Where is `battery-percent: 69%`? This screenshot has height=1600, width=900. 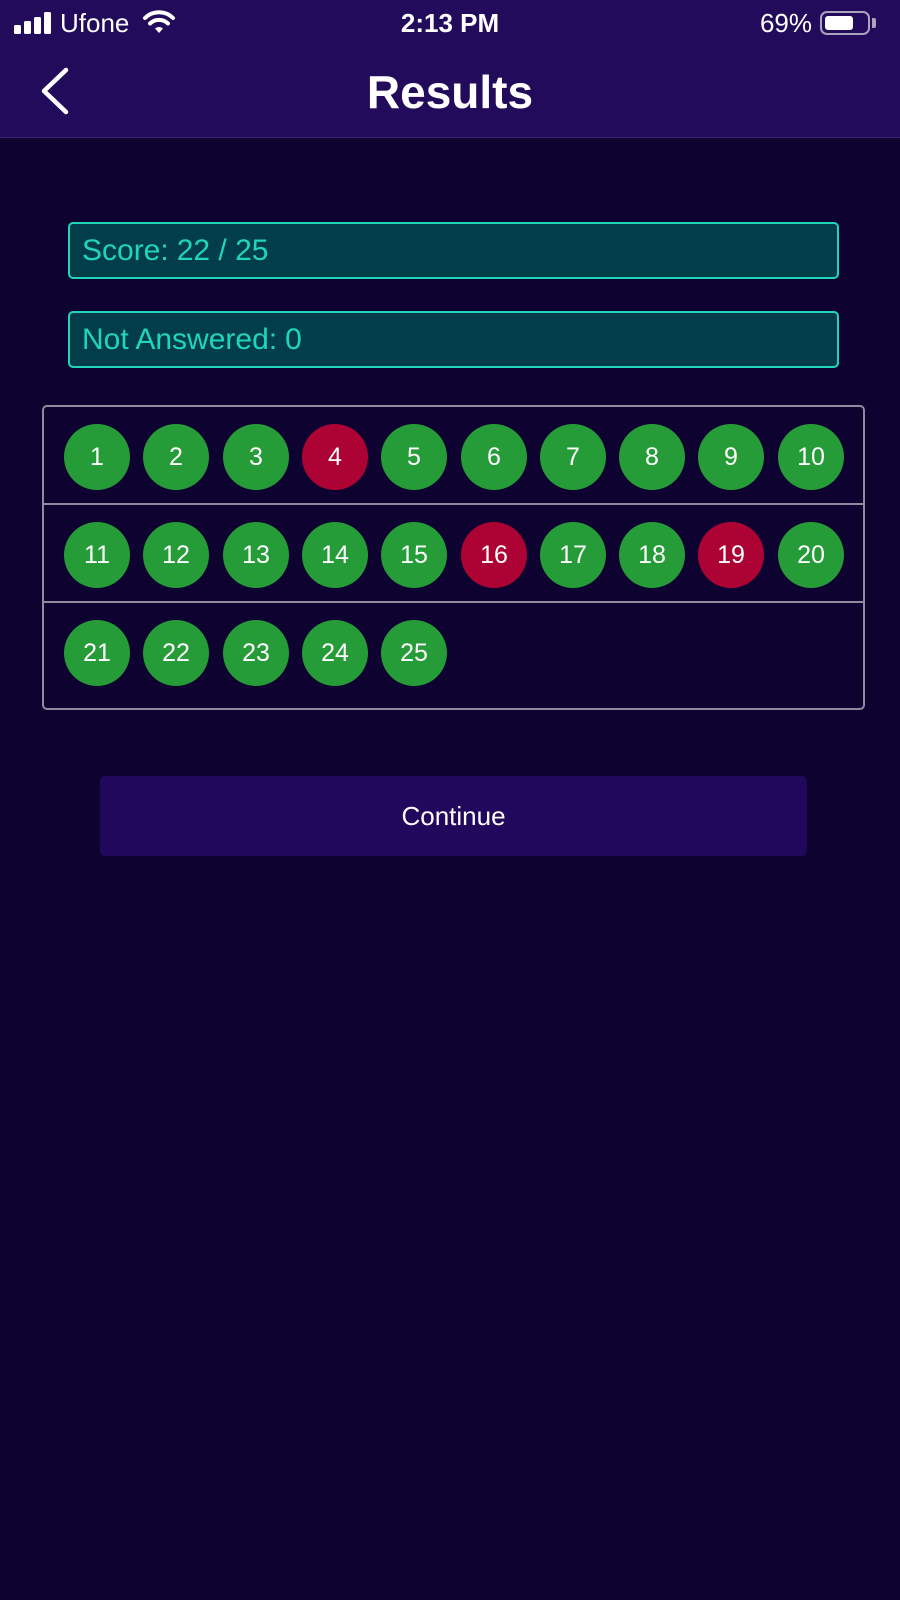 battery-percent: 69% is located at coordinates (785, 23).